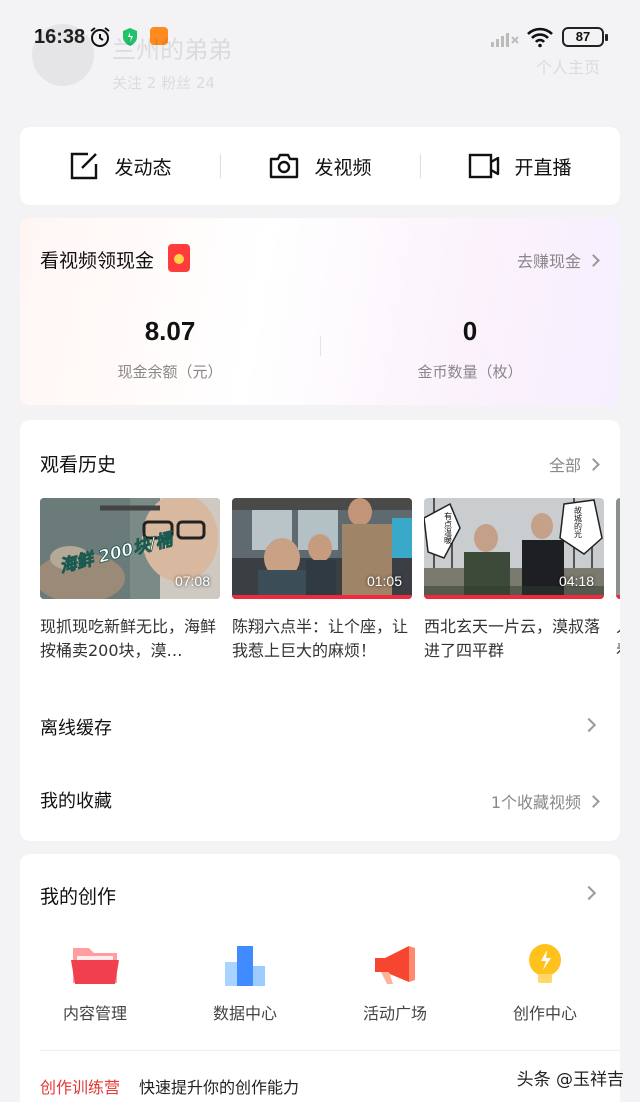  What do you see at coordinates (78, 465) in the screenshot?
I see `watch-history-title: 观看历史` at bounding box center [78, 465].